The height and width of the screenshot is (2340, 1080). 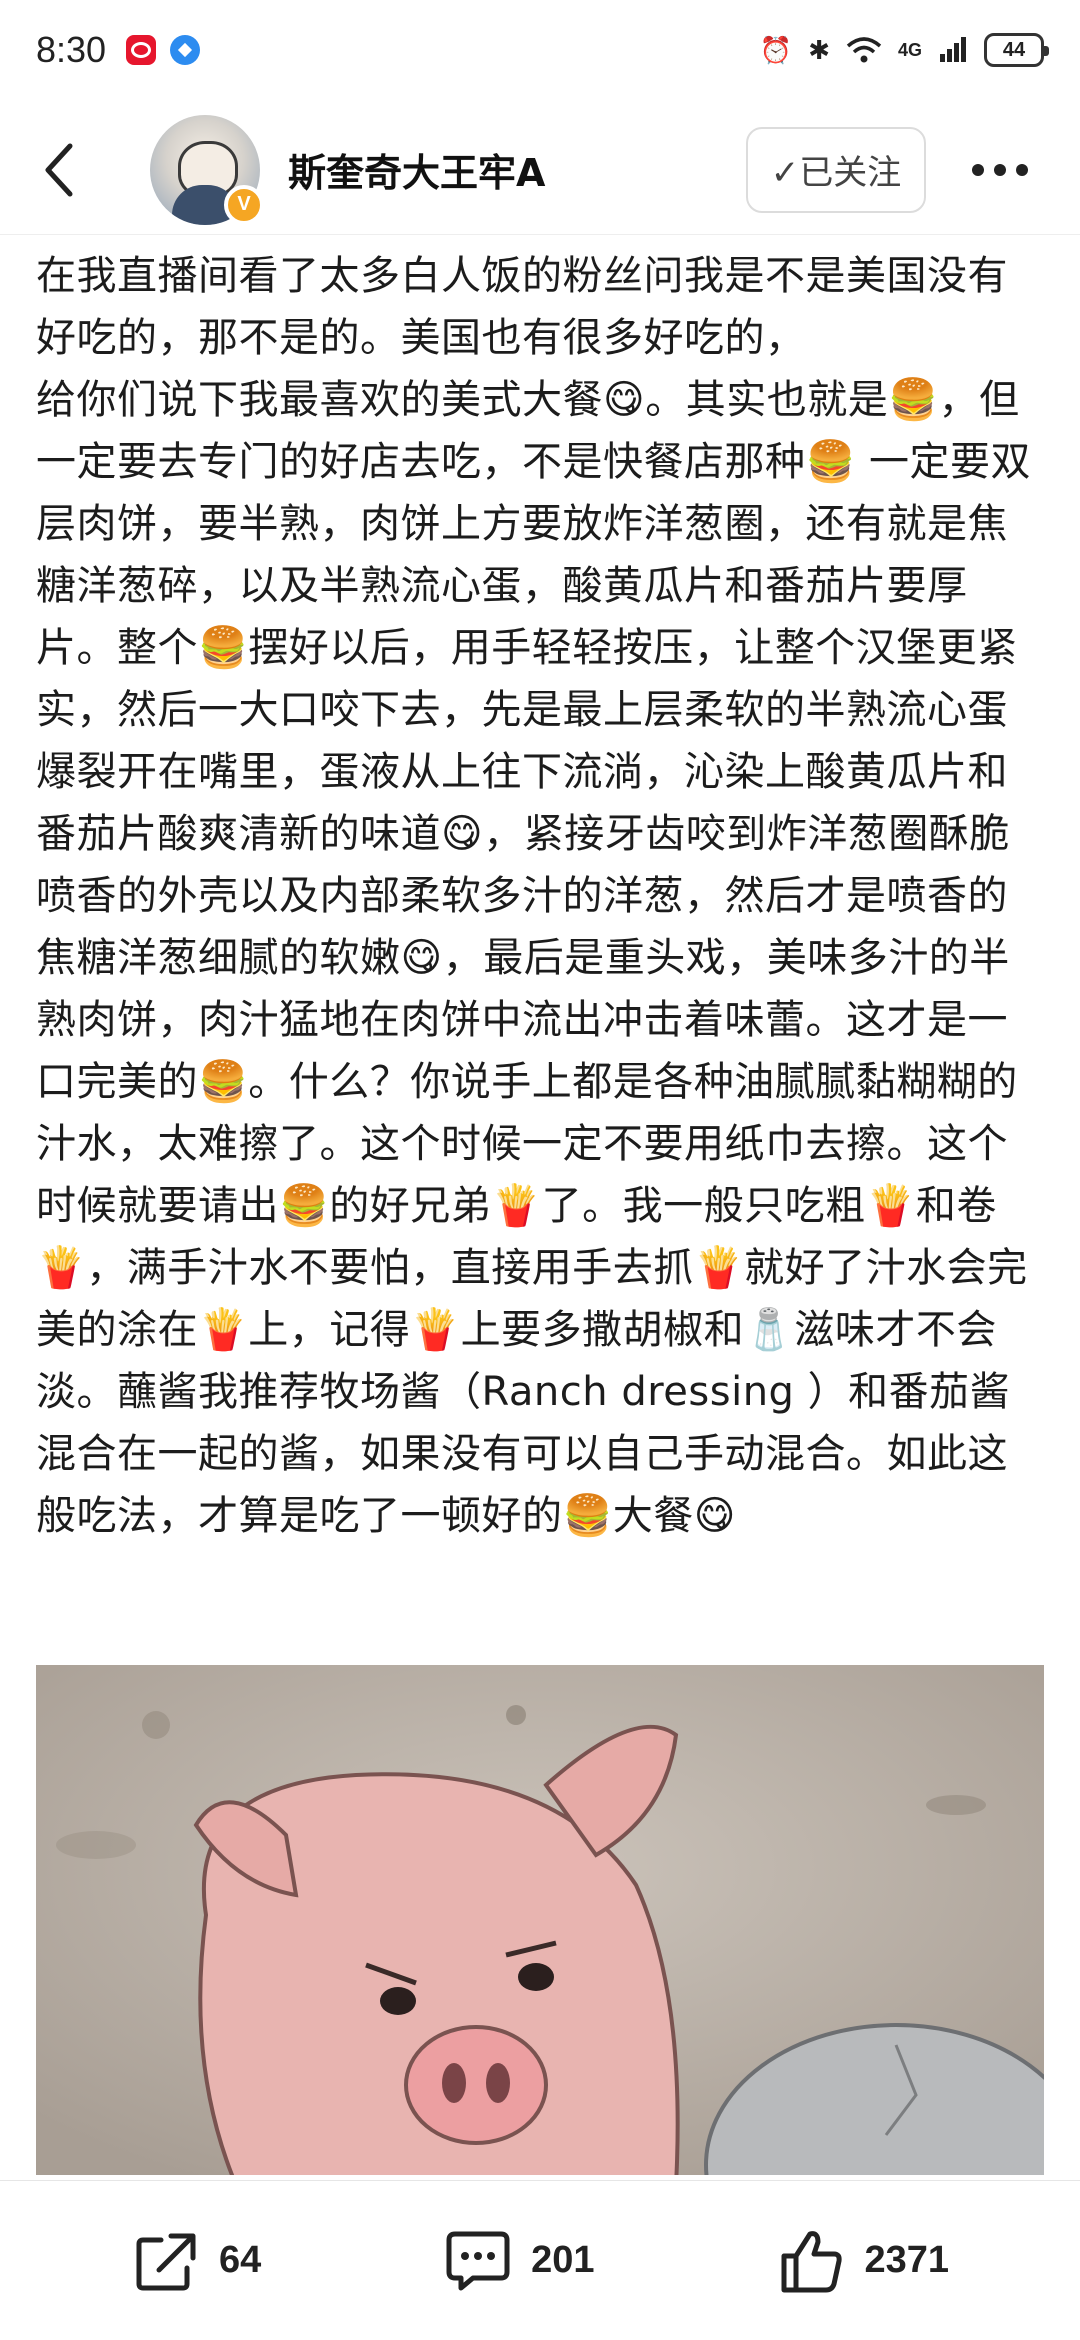 What do you see at coordinates (864, 50) in the screenshot?
I see `wifi-icon` at bounding box center [864, 50].